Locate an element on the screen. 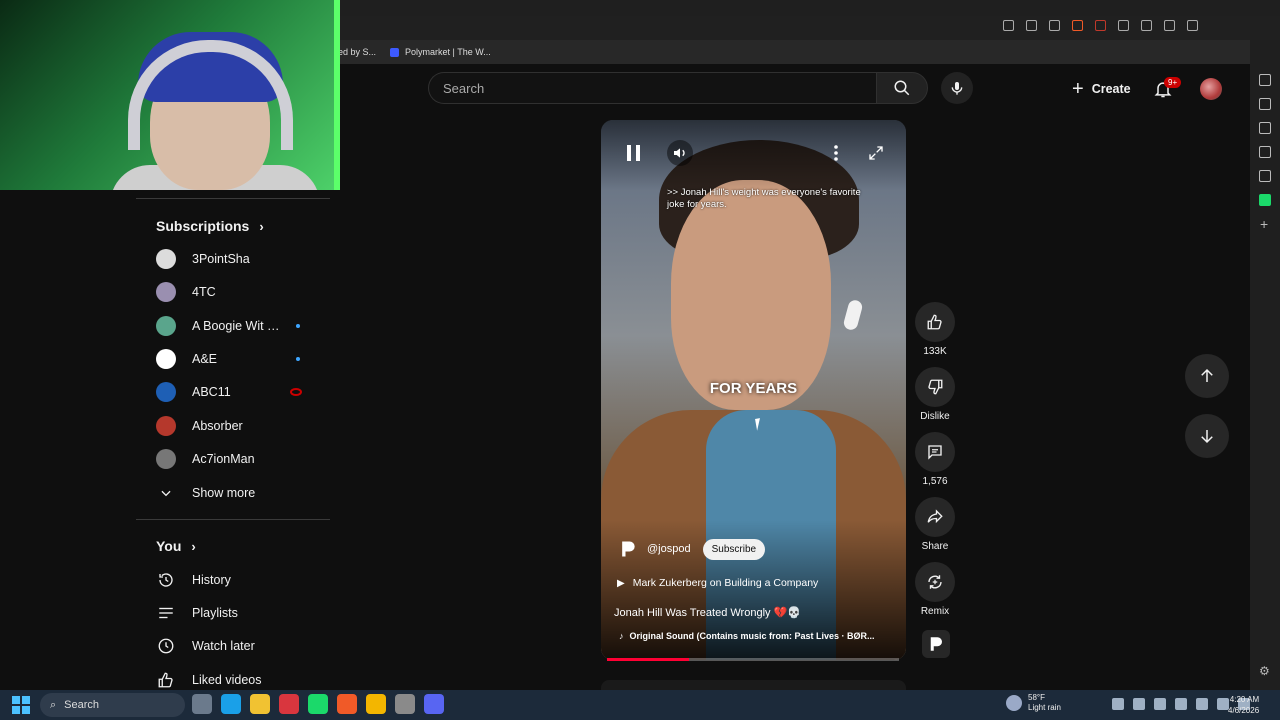 The width and height of the screenshot is (1280, 720). media-icon is located at coordinates (1146, 25).